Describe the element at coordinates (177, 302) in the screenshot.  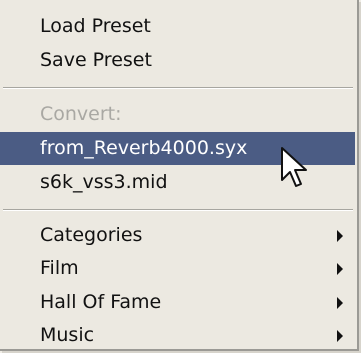
I see `menu-item-hall-of-fame: Hall Of Fame` at that location.